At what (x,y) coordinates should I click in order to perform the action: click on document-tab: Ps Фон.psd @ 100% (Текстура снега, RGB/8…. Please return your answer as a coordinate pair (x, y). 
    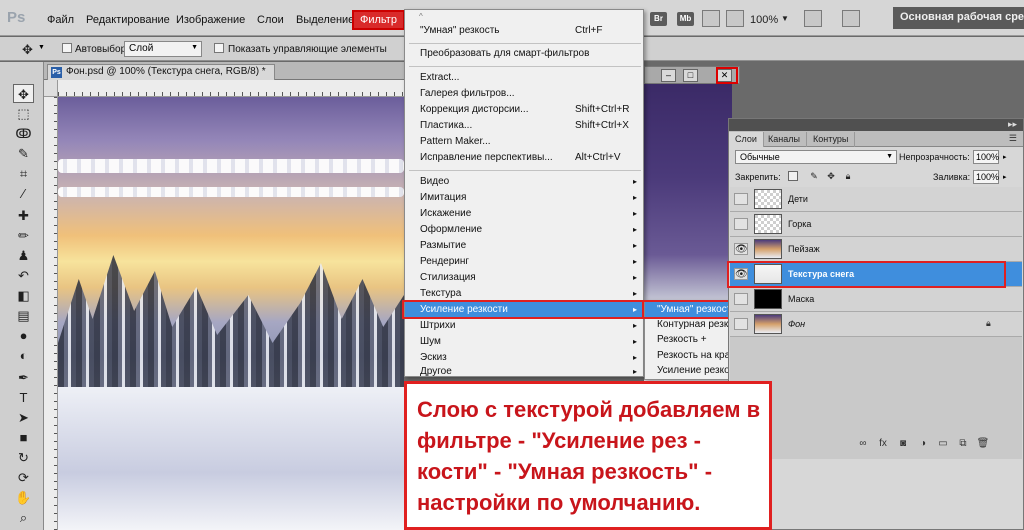
    Looking at the image, I should click on (161, 72).